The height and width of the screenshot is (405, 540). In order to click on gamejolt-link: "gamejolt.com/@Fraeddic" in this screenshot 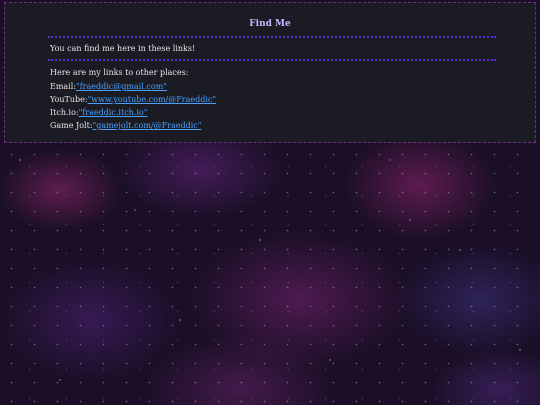, I will do `click(147, 125)`.